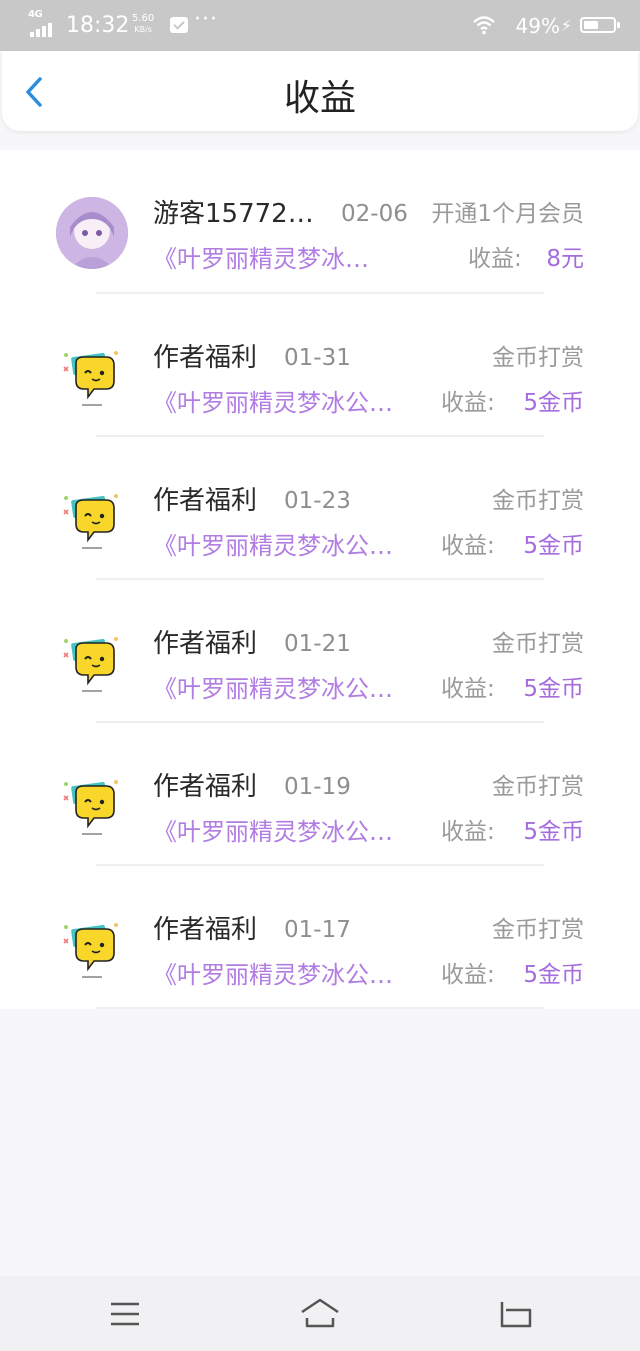  Describe the element at coordinates (43, 30) in the screenshot. I see `signal-icon` at that location.